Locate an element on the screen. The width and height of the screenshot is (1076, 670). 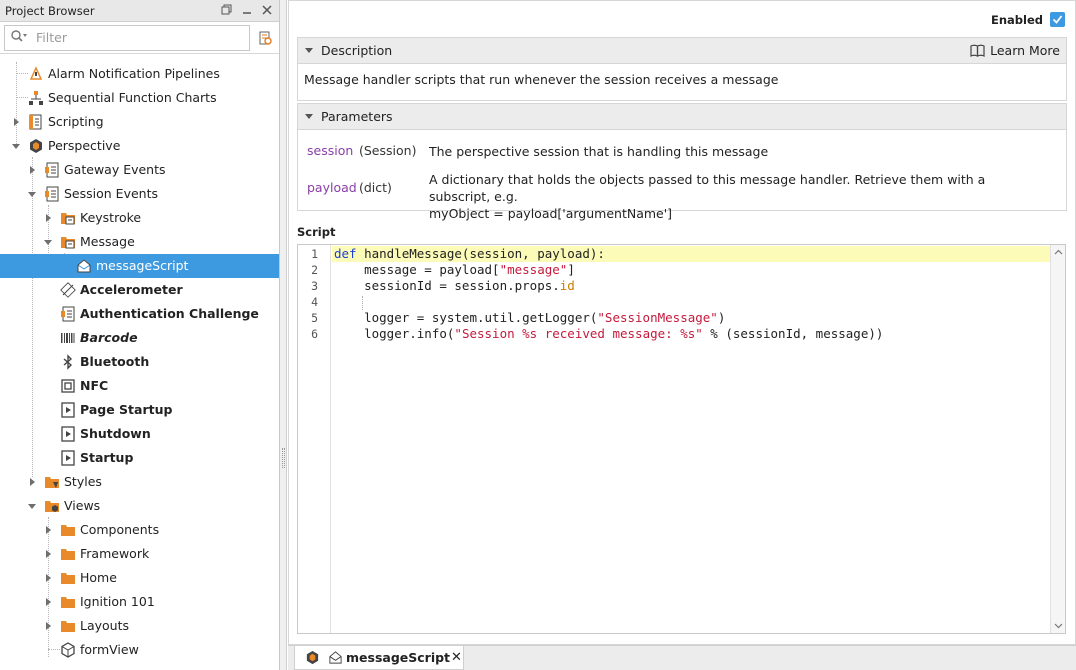
minimize-icon is located at coordinates (247, 10).